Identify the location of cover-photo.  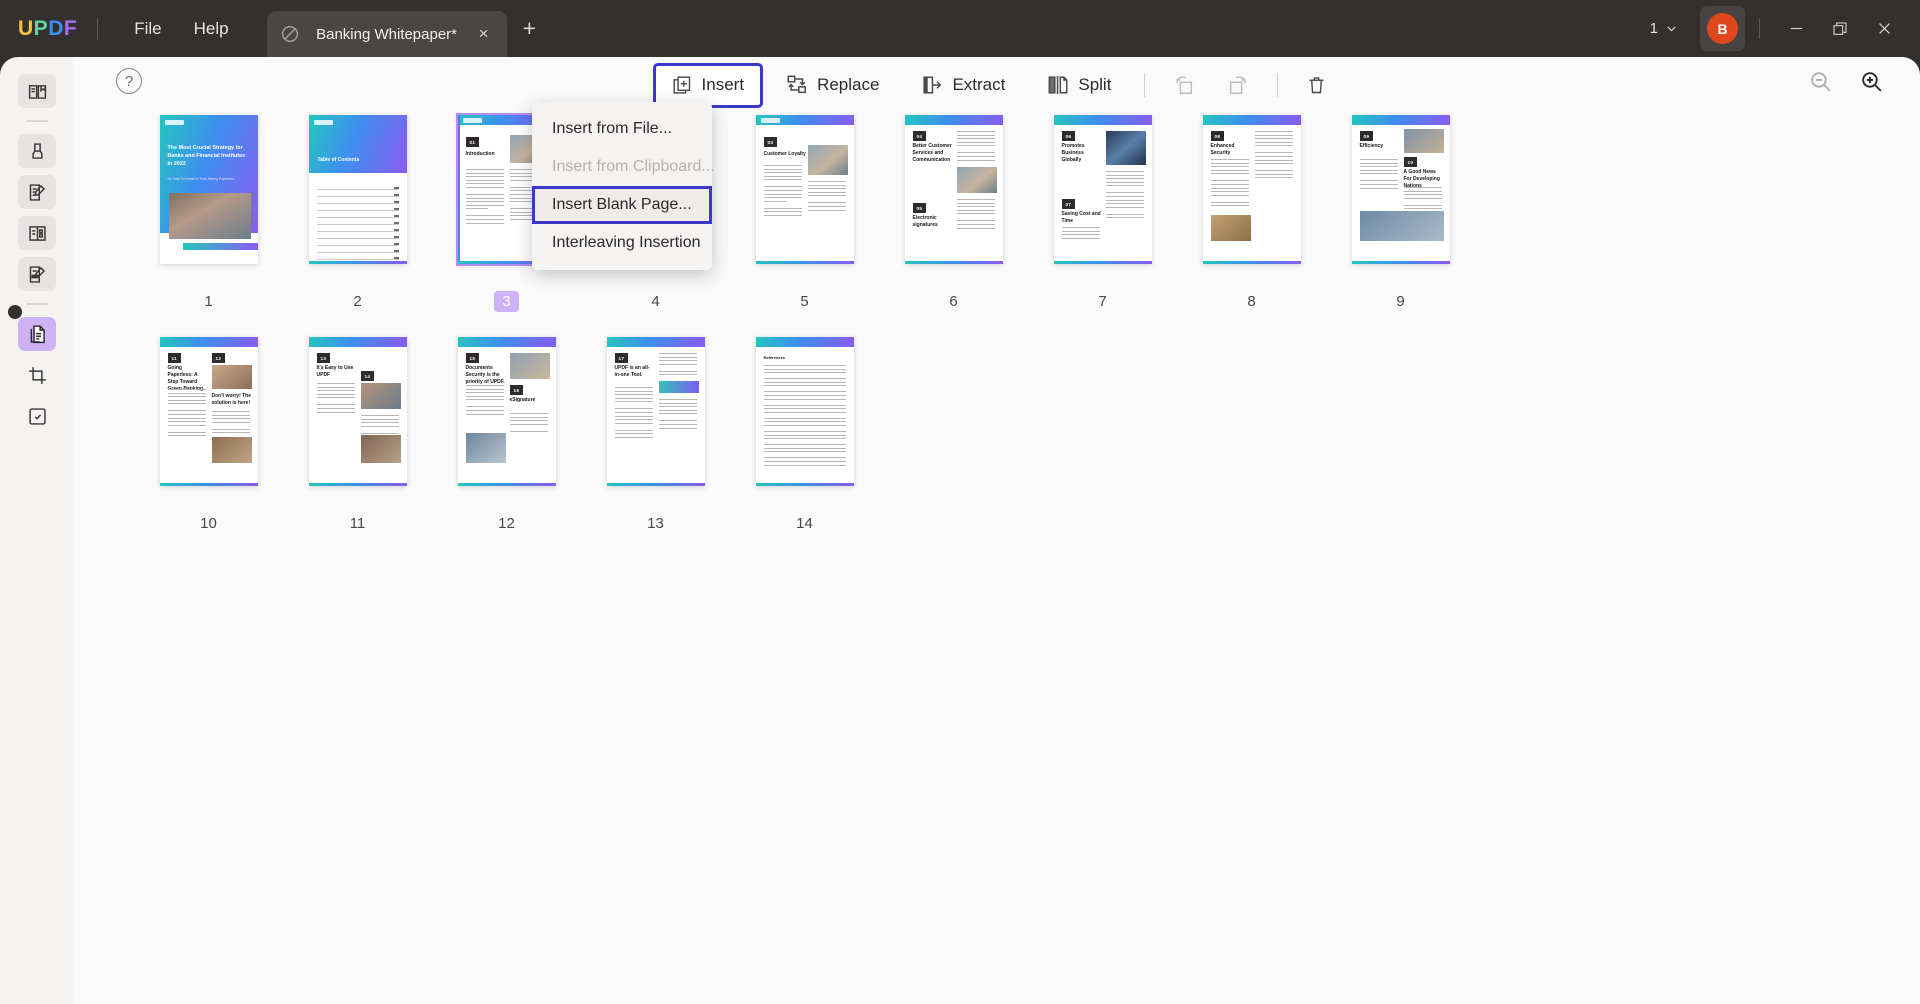
(209, 216).